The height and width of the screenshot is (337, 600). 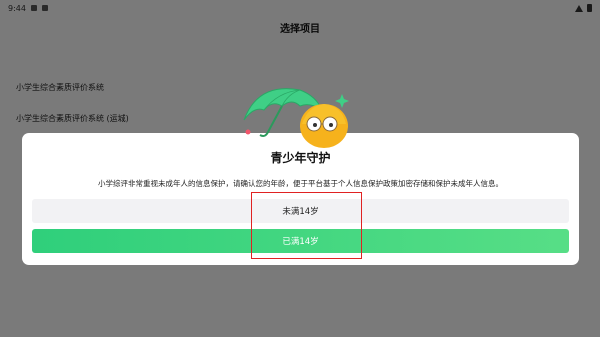 What do you see at coordinates (296, 118) in the screenshot?
I see `umbrella-mascot-illustration` at bounding box center [296, 118].